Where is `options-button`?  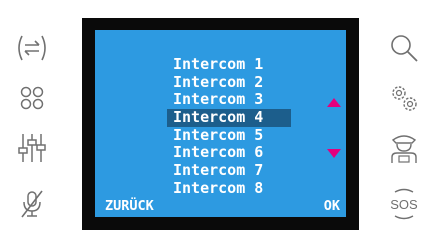 options-button is located at coordinates (32, 98).